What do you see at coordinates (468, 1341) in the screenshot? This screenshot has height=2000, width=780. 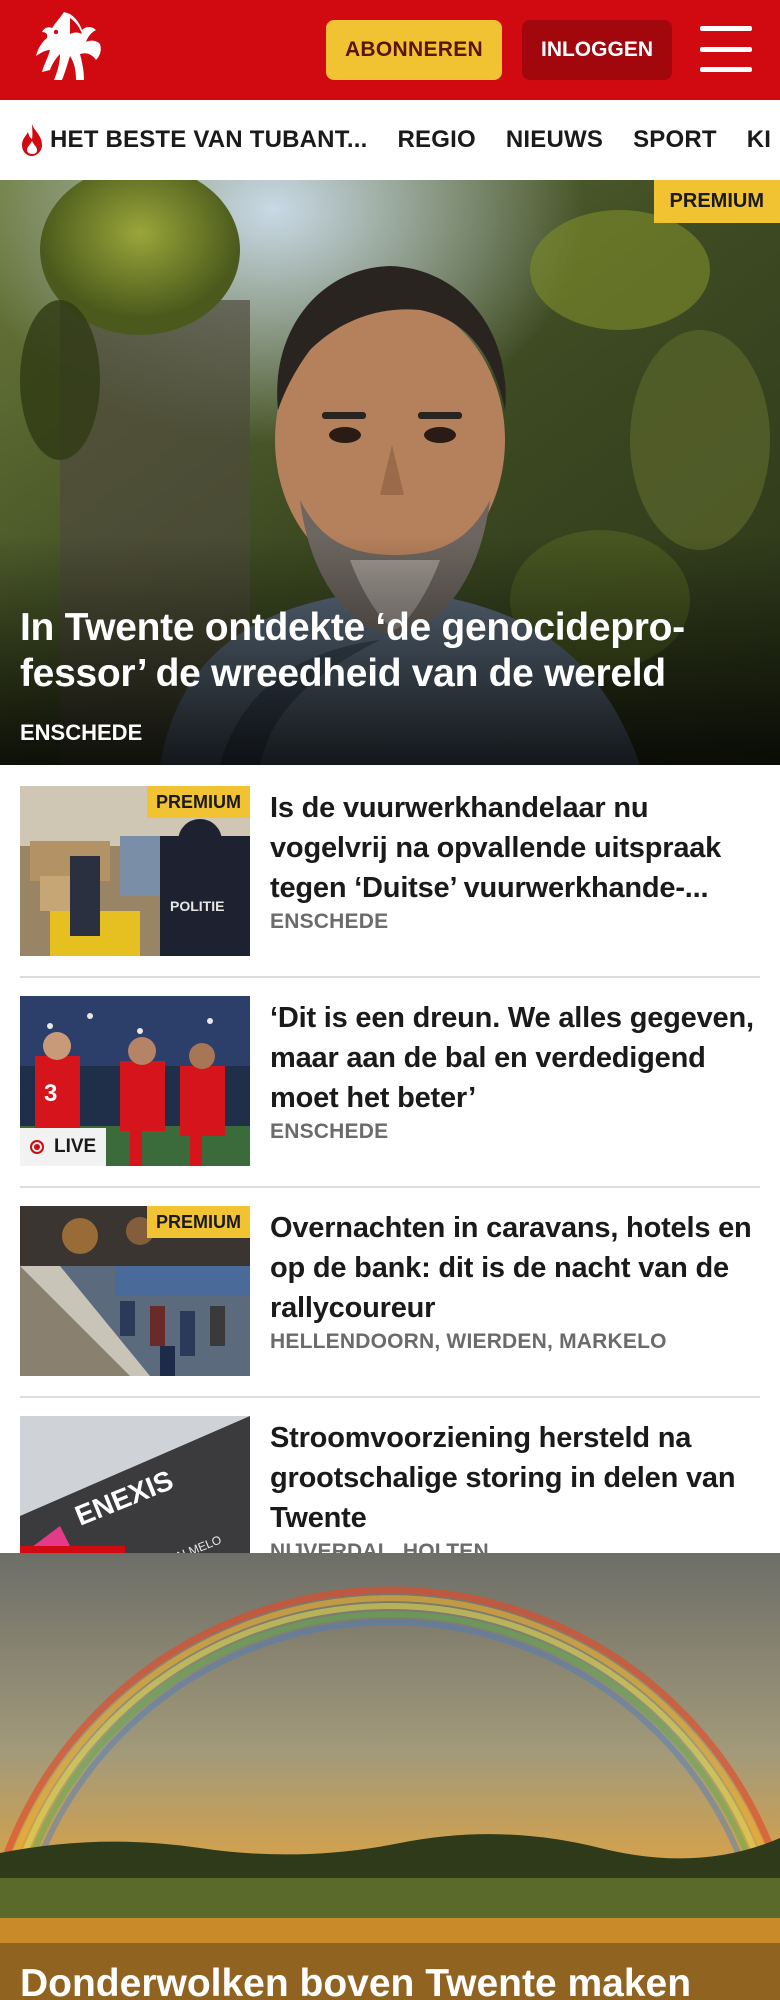 I see `article-location: HELLENDOORN, WIERDEN, MARKELO` at bounding box center [468, 1341].